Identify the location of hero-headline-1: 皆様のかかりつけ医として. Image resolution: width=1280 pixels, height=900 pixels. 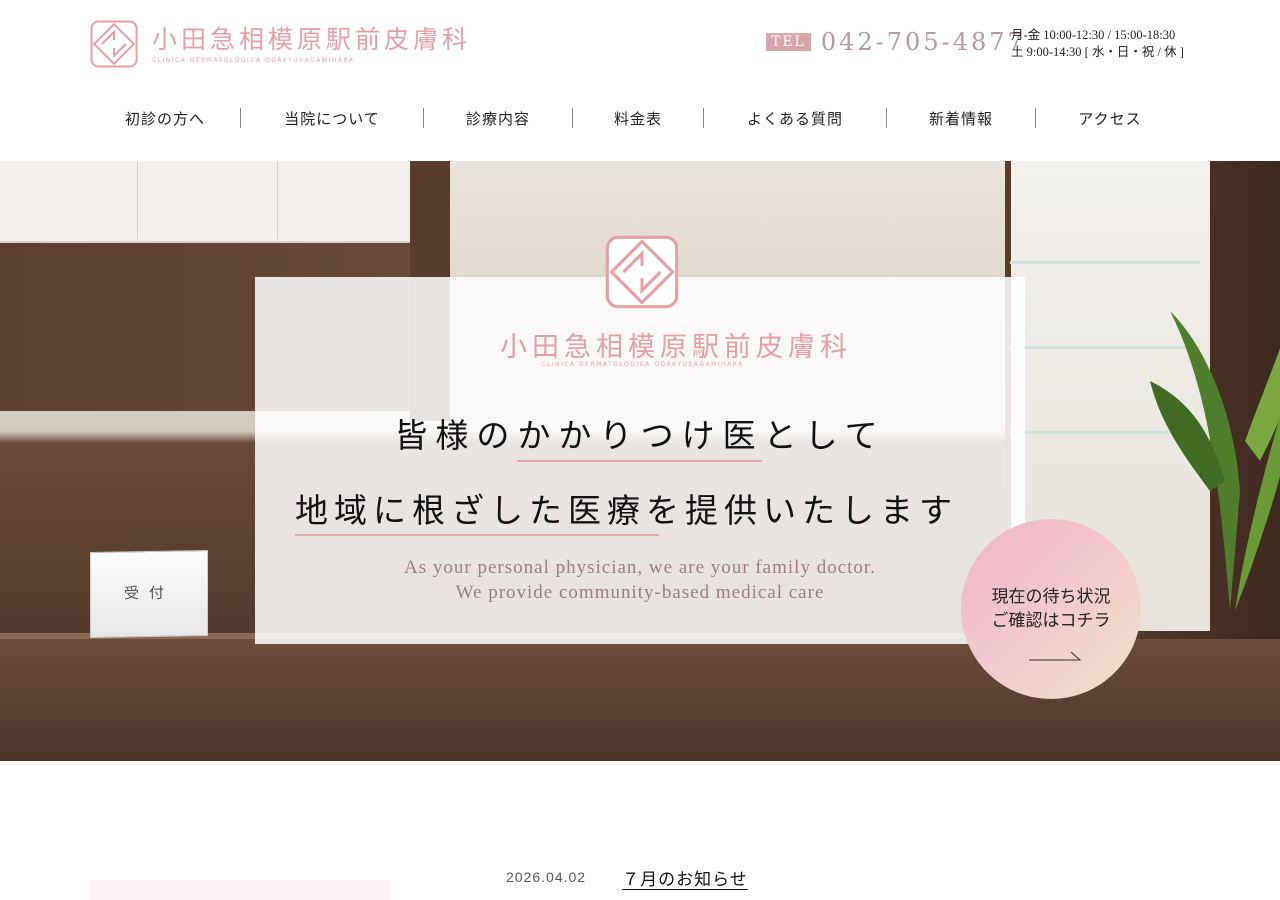
(640, 435).